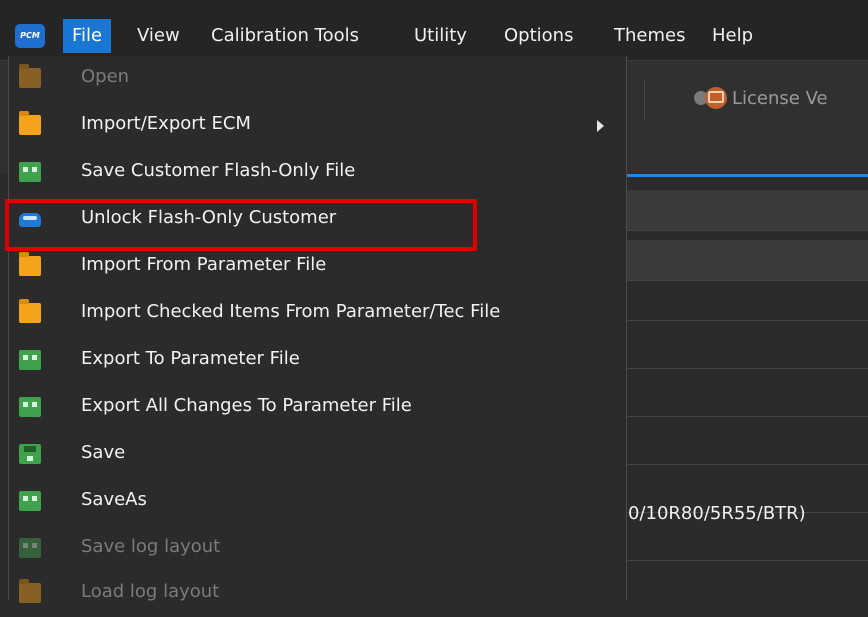  Describe the element at coordinates (717, 513) in the screenshot. I see `vehicle-description-text: 0/10R80/5R55/BTR)` at that location.